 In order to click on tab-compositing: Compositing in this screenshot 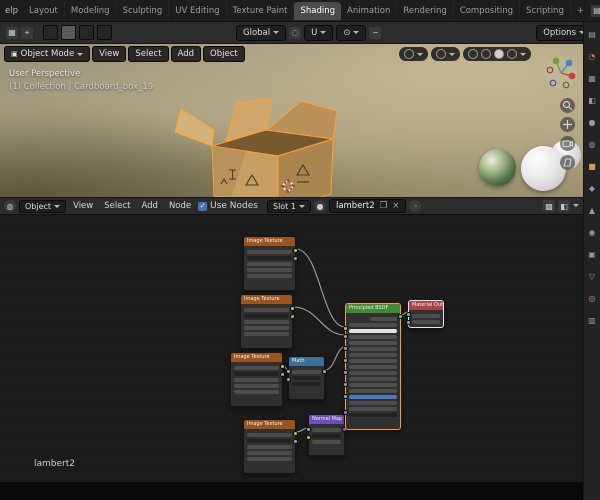, I will do `click(487, 10)`.